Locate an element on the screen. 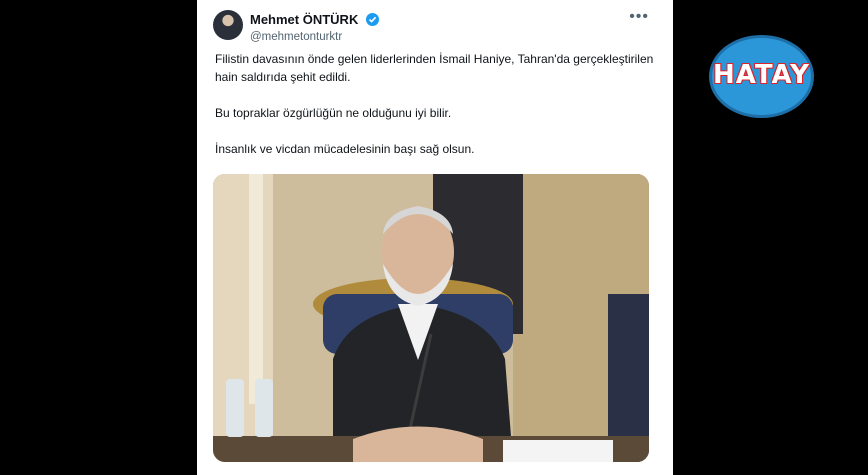  author-info: Mehmet ÖNTÜRK @mehmetonturktr is located at coordinates (314, 27).